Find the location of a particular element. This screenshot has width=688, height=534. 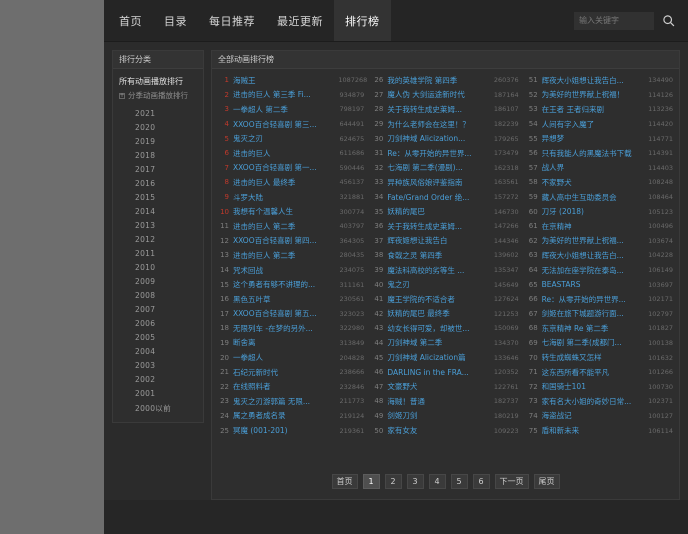

page-button-2: 2 is located at coordinates (393, 481).